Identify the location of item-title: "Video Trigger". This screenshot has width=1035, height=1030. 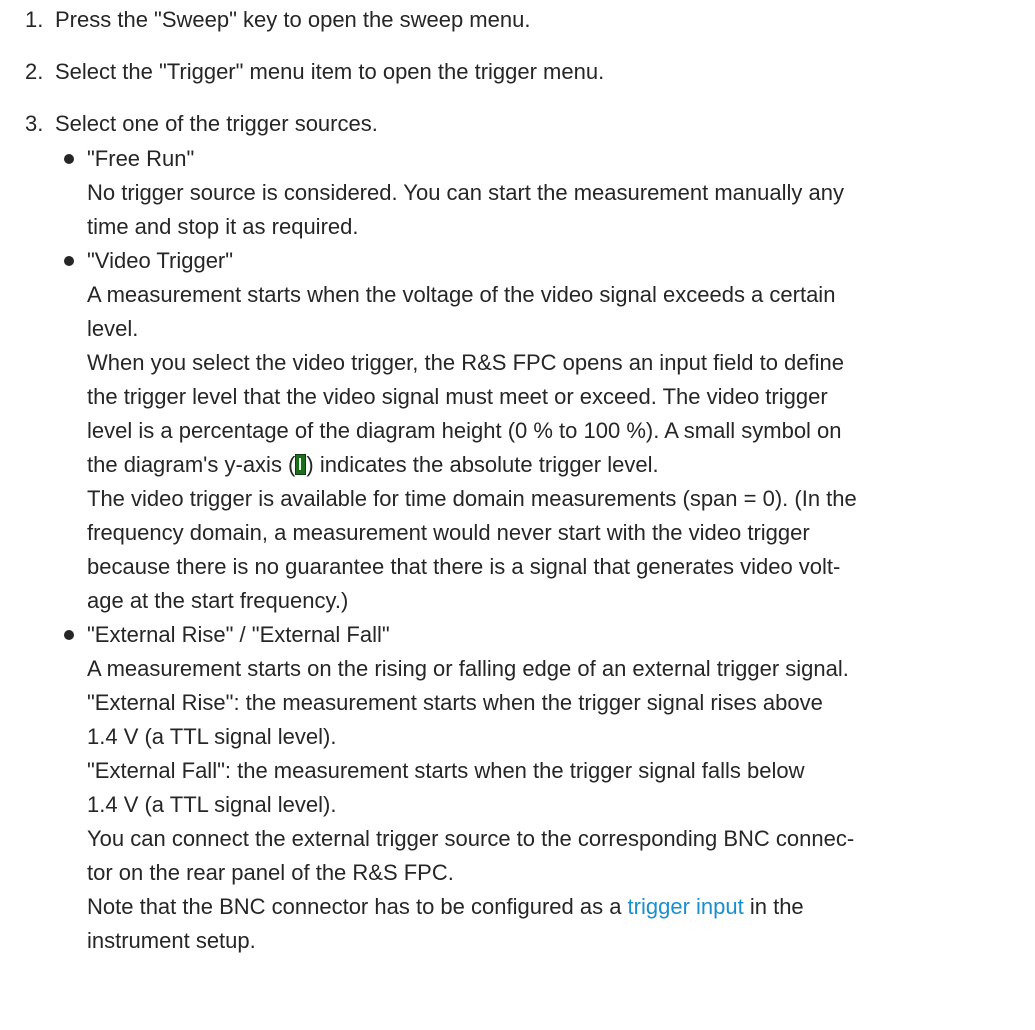
(160, 260).